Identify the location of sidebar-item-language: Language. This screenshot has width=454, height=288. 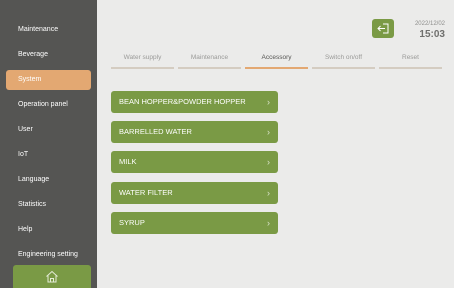
(48, 180).